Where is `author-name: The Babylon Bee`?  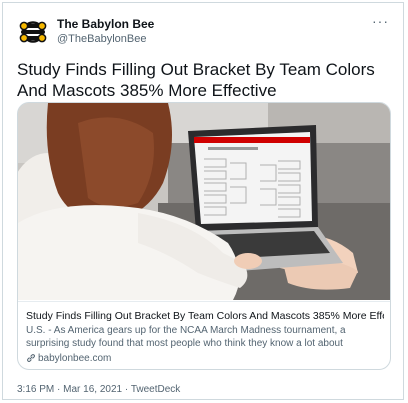
author-name: The Babylon Bee is located at coordinates (105, 24).